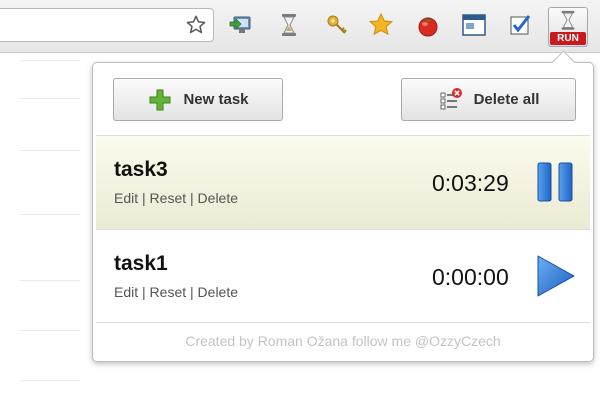 The image size is (600, 412). I want to click on star-icon, so click(381, 25).